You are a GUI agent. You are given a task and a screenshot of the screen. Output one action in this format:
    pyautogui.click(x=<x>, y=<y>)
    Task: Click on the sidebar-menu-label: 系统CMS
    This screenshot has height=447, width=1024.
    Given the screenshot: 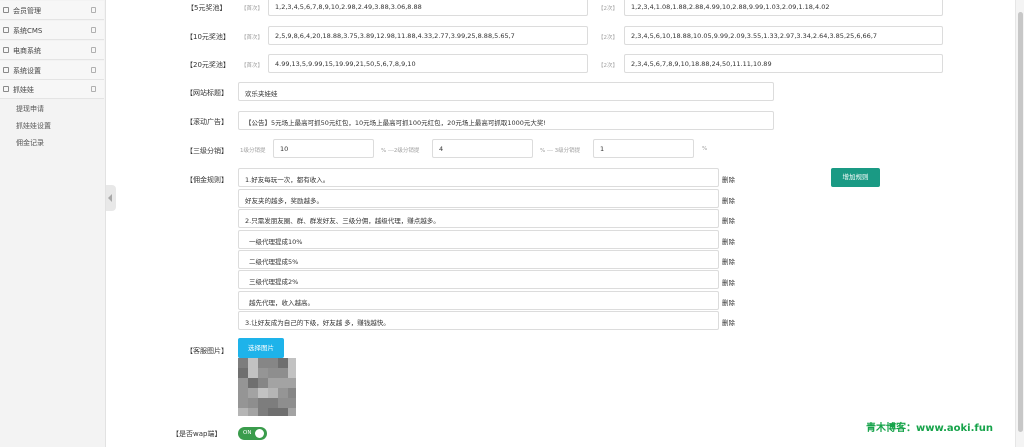 What is the action you would take?
    pyautogui.click(x=28, y=31)
    